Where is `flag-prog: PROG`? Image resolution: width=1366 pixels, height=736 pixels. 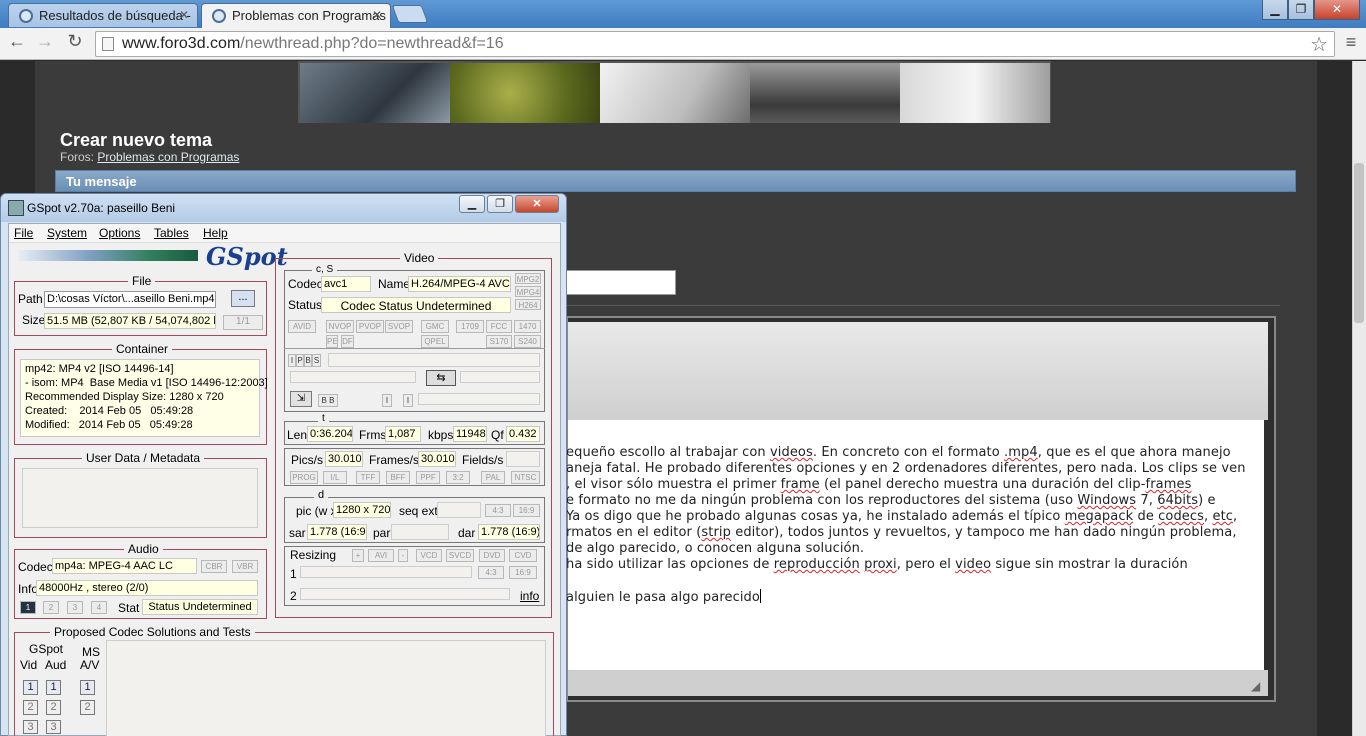
flag-prog: PROG is located at coordinates (304, 477).